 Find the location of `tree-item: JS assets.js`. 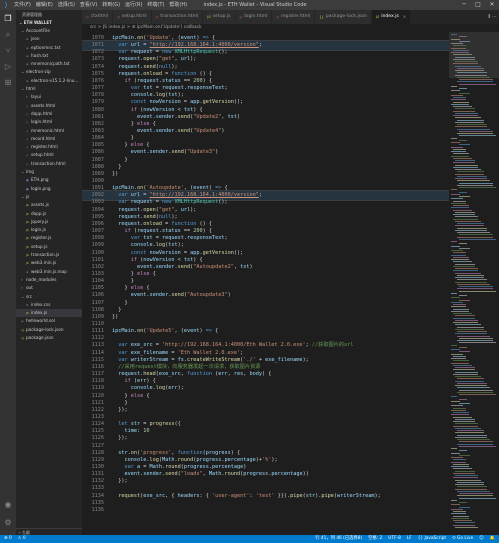

tree-item: JS assets.js is located at coordinates (49, 205).